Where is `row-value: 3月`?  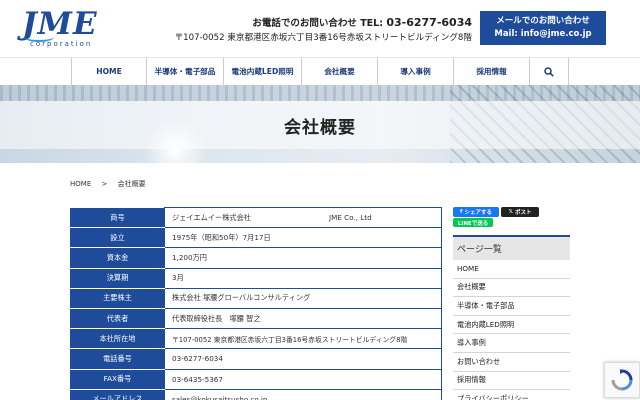 row-value: 3月 is located at coordinates (303, 278).